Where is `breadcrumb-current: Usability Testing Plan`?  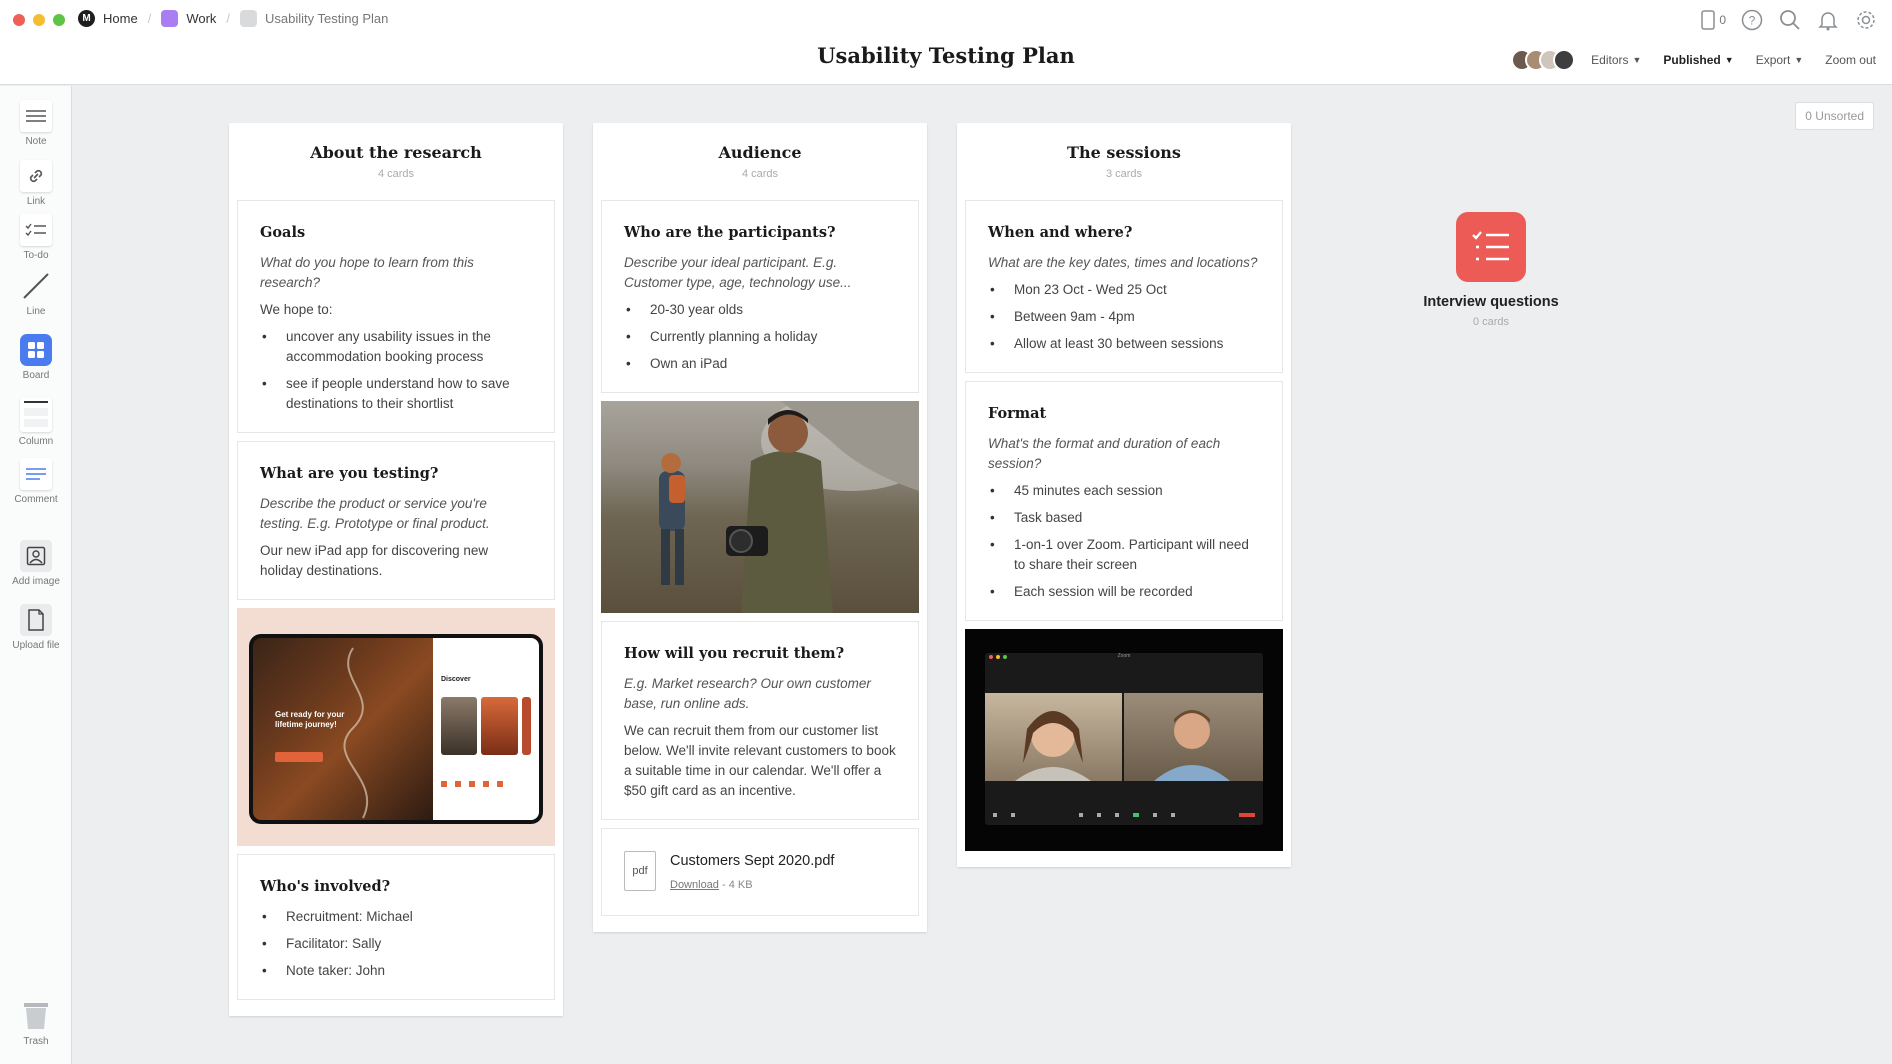
breadcrumb-current: Usability Testing Plan is located at coordinates (314, 18).